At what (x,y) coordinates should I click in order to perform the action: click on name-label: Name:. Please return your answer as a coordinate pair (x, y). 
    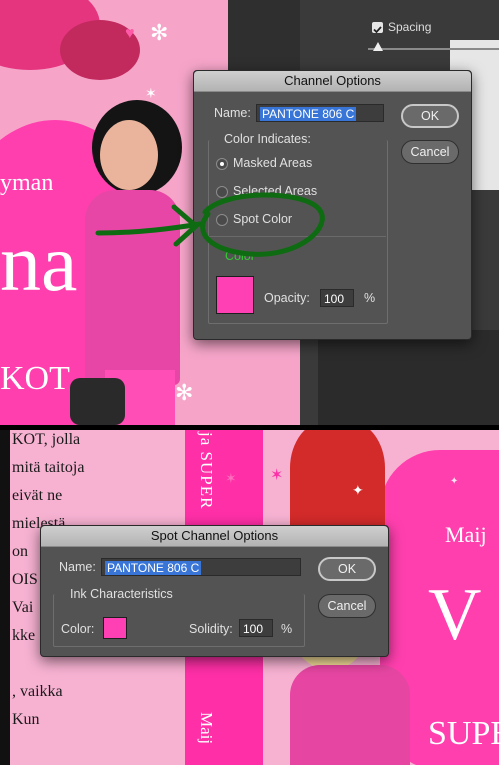
    Looking at the image, I should click on (77, 567).